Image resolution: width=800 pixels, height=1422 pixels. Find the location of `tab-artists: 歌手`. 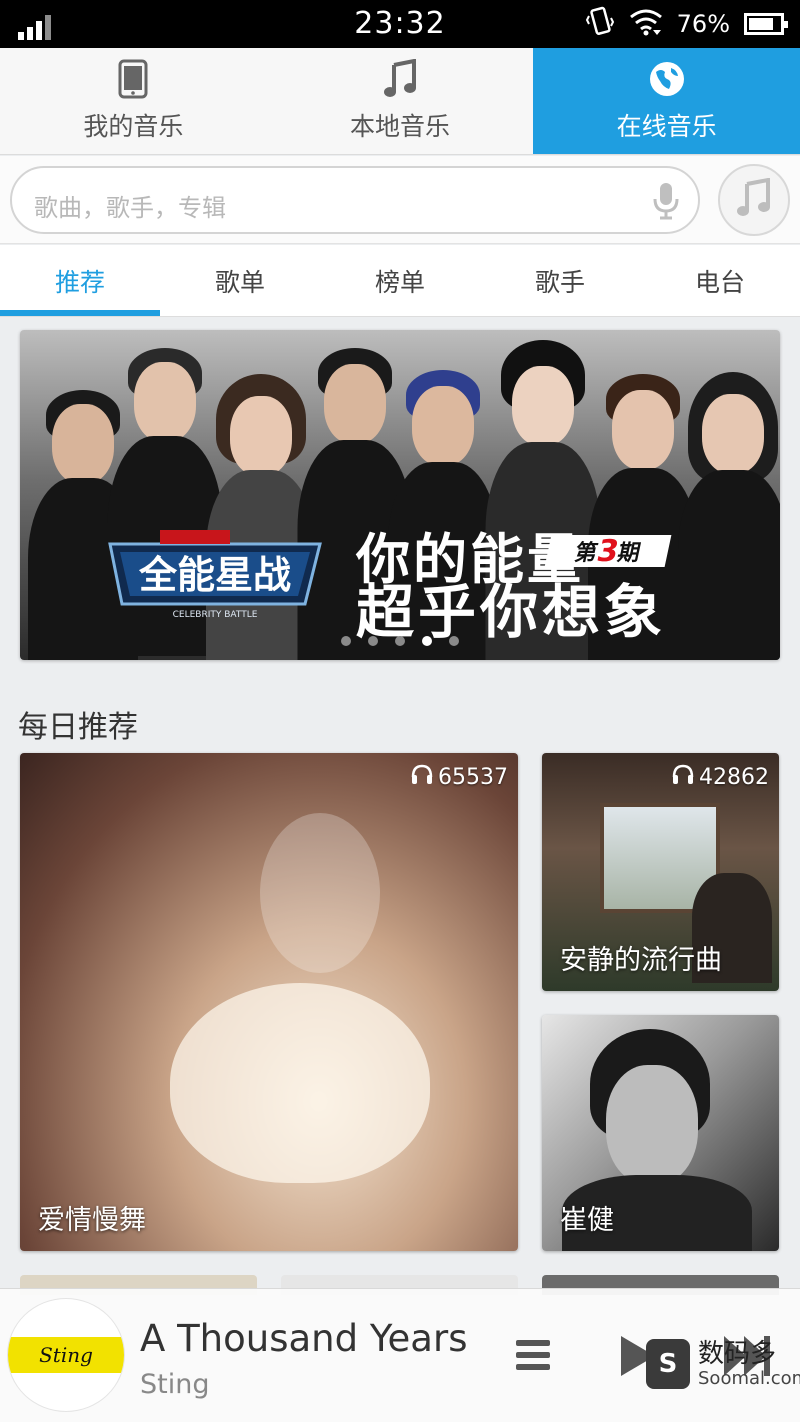

tab-artists: 歌手 is located at coordinates (560, 280).